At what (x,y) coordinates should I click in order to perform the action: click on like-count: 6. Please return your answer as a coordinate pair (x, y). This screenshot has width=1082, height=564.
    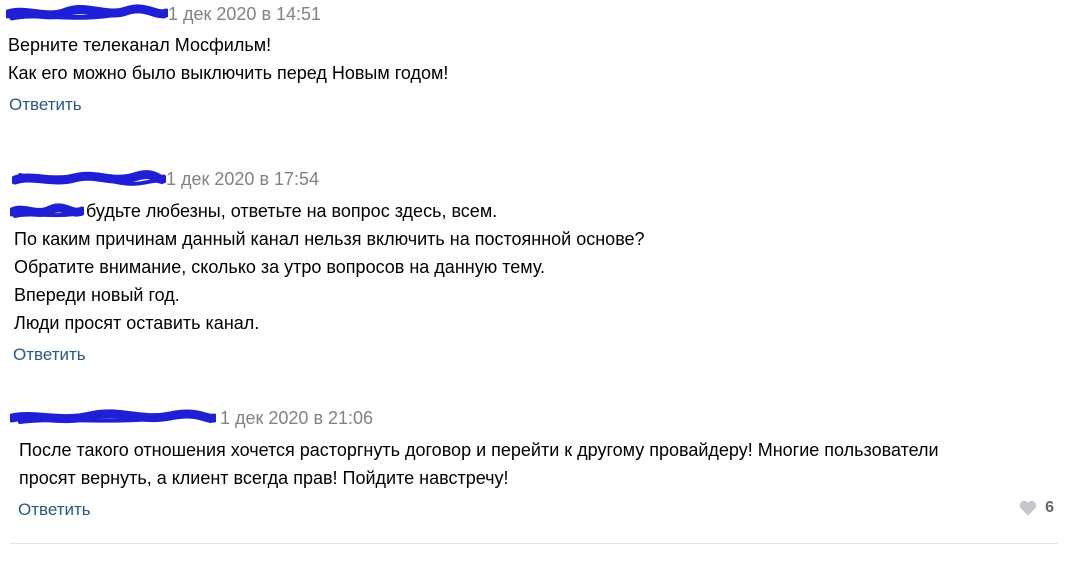
    Looking at the image, I should click on (1049, 507).